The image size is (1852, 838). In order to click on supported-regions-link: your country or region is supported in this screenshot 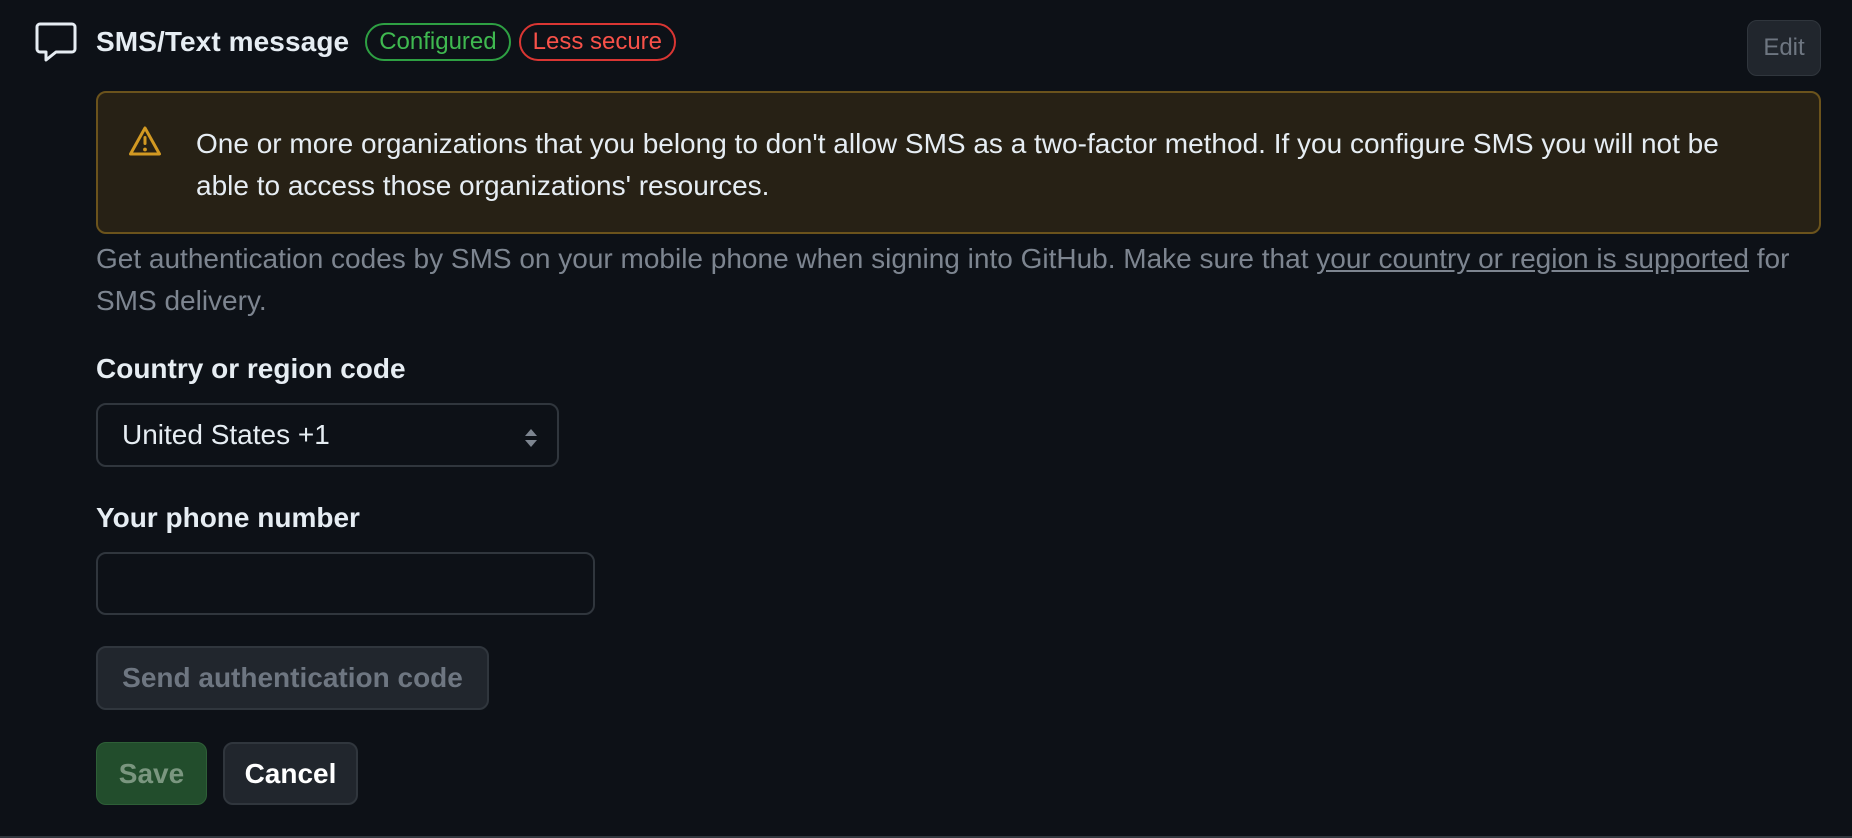, I will do `click(1532, 258)`.